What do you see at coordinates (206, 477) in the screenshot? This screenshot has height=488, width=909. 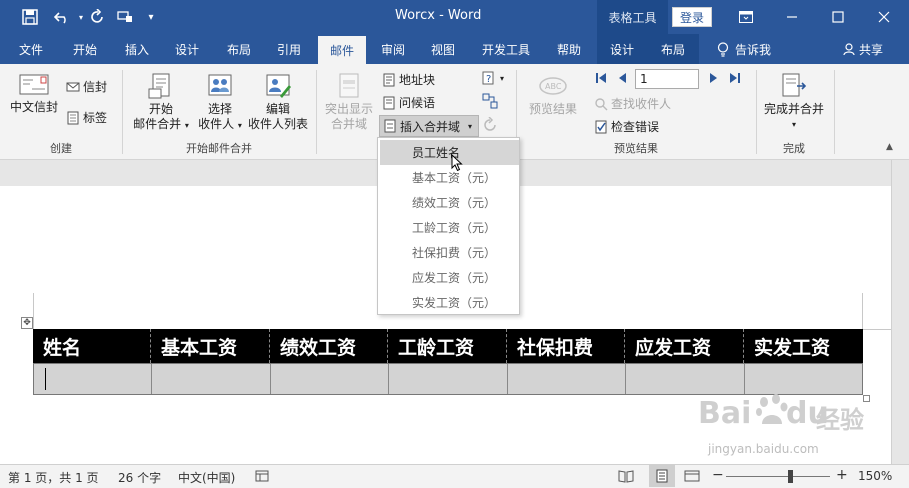 I see `language-indicator: 中文(中国)` at bounding box center [206, 477].